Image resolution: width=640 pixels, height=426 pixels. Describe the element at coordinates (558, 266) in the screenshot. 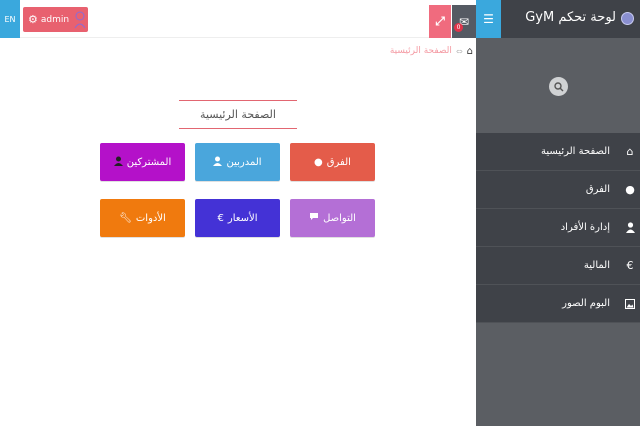

I see `sidebar-item-finance: المالية €` at that location.